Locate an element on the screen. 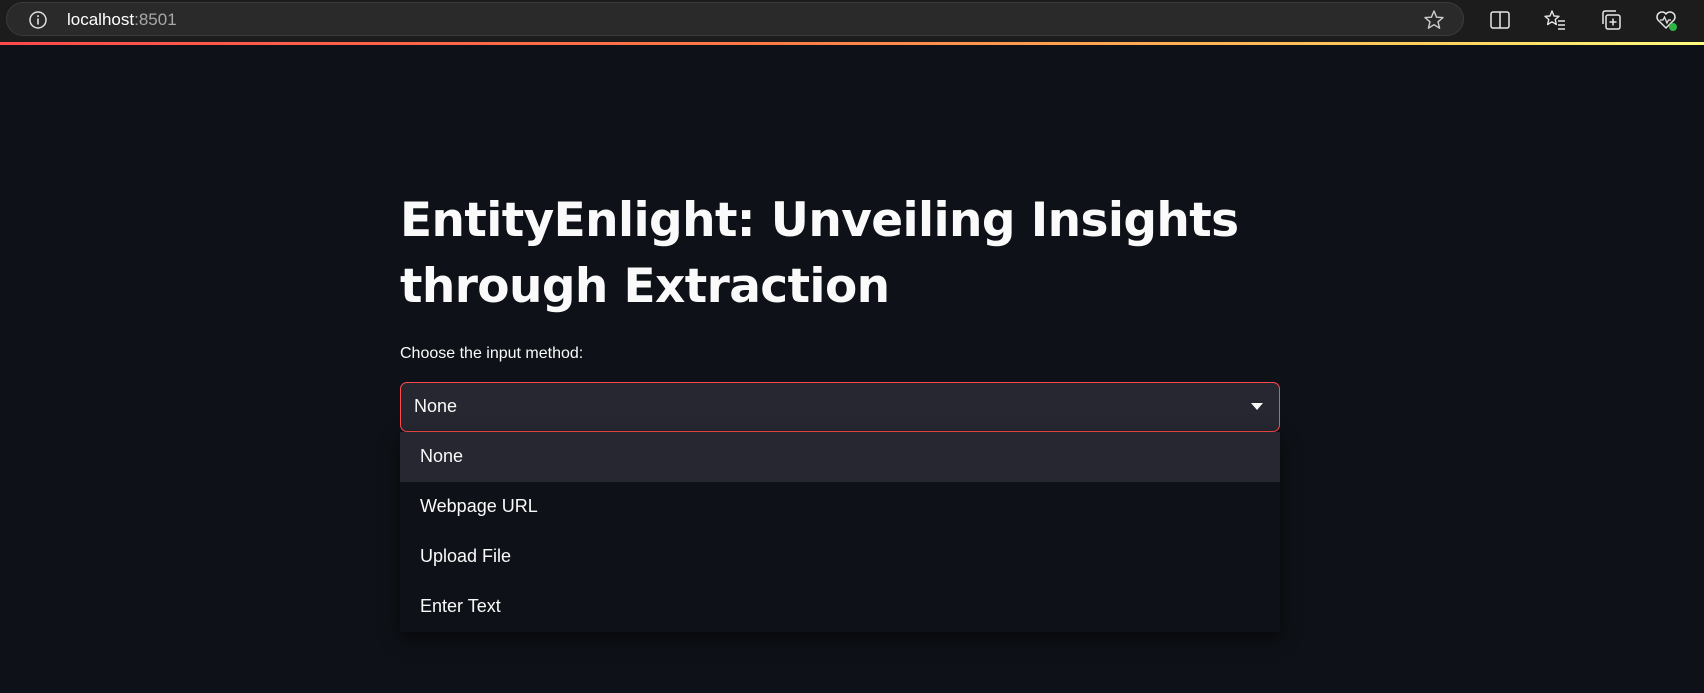 The width and height of the screenshot is (1704, 693). browser-toolbar: localhost:8501 is located at coordinates (852, 21).